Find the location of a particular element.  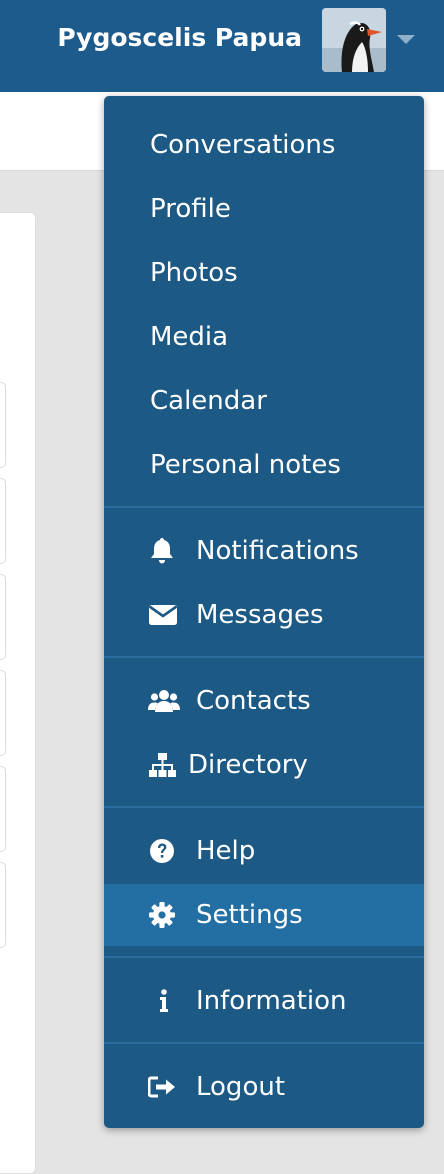

envelope-icon is located at coordinates (164, 615).